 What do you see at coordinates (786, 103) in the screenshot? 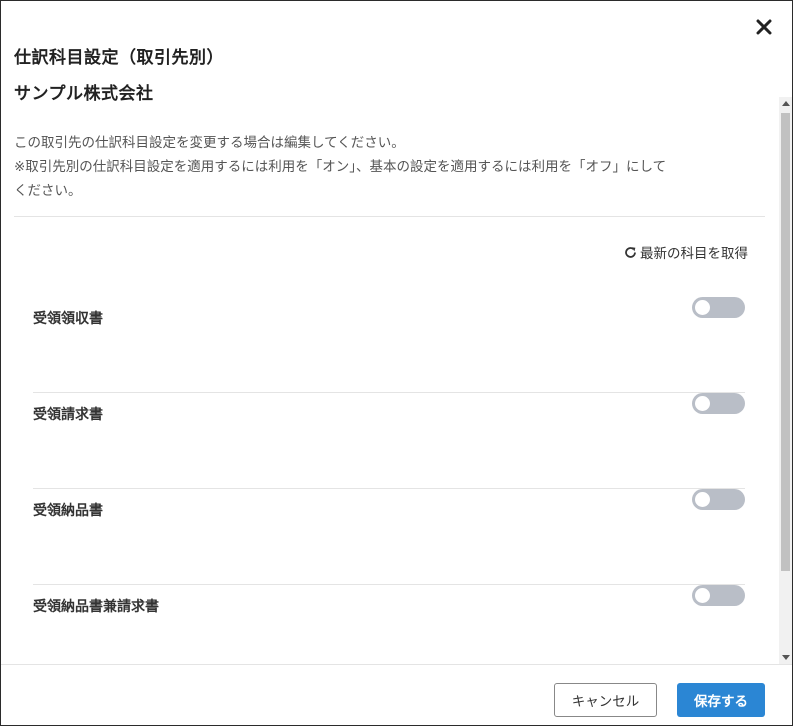
I see `scroll-up-arrow-icon` at bounding box center [786, 103].